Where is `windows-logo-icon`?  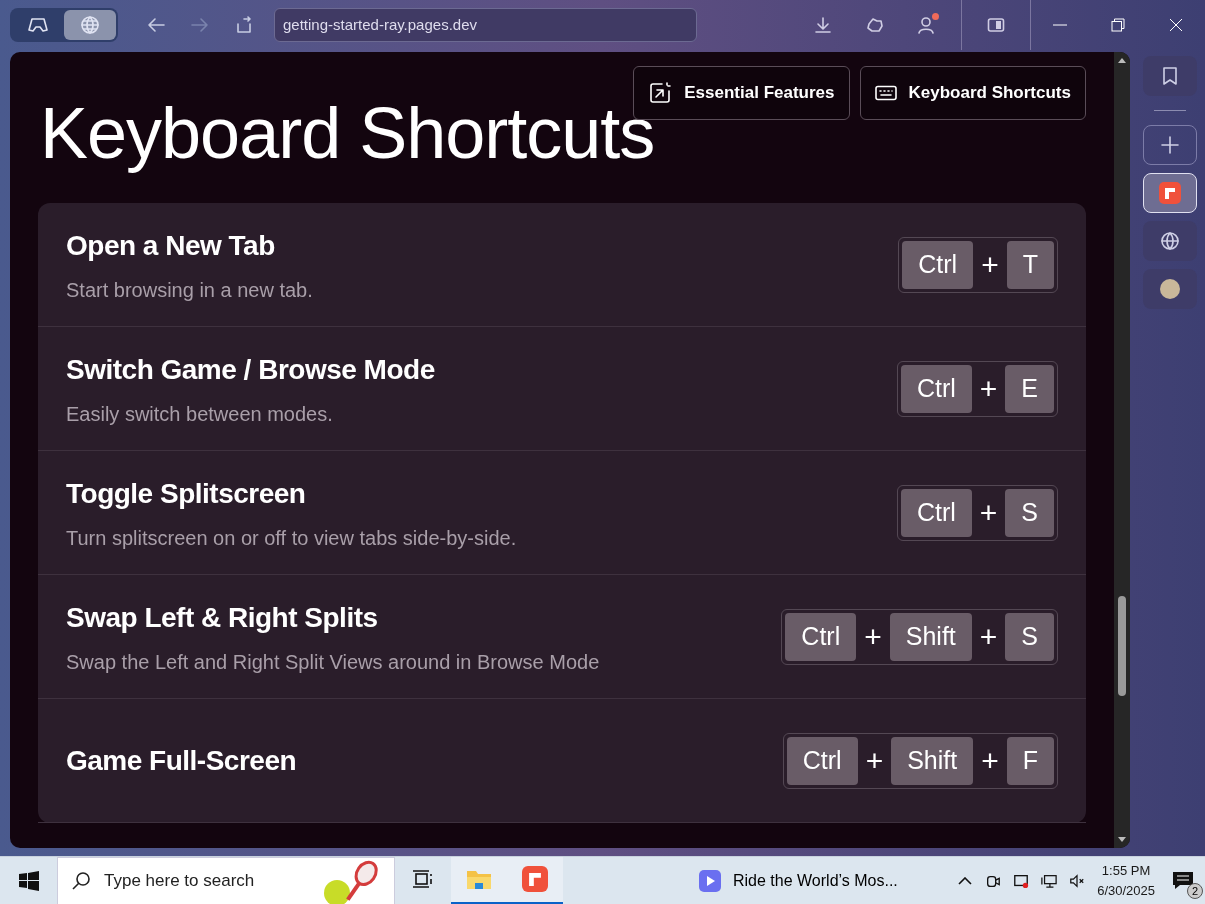 windows-logo-icon is located at coordinates (28, 880).